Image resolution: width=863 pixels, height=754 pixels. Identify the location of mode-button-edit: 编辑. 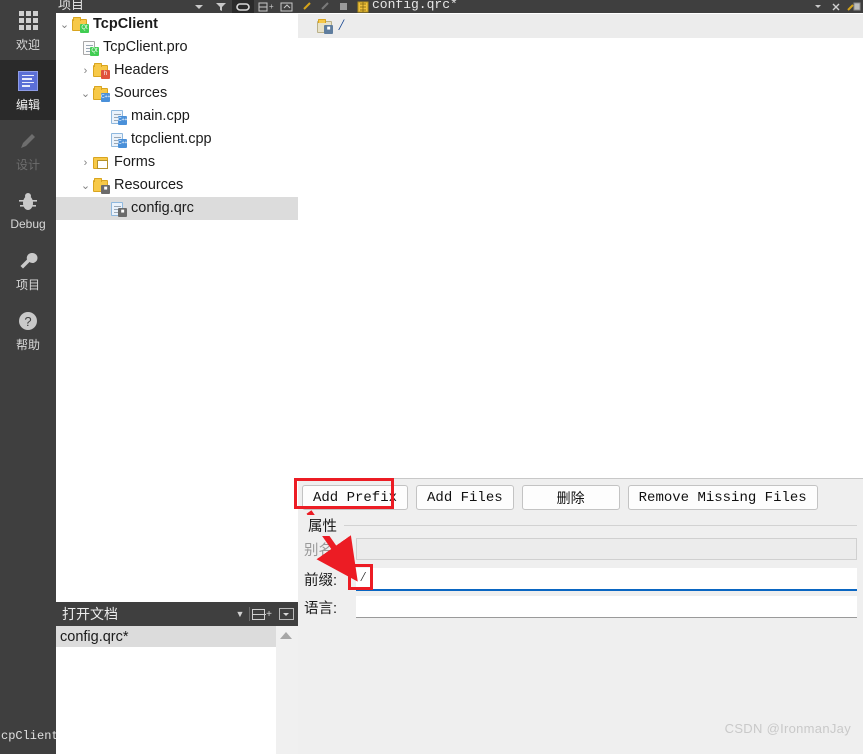
(28, 90).